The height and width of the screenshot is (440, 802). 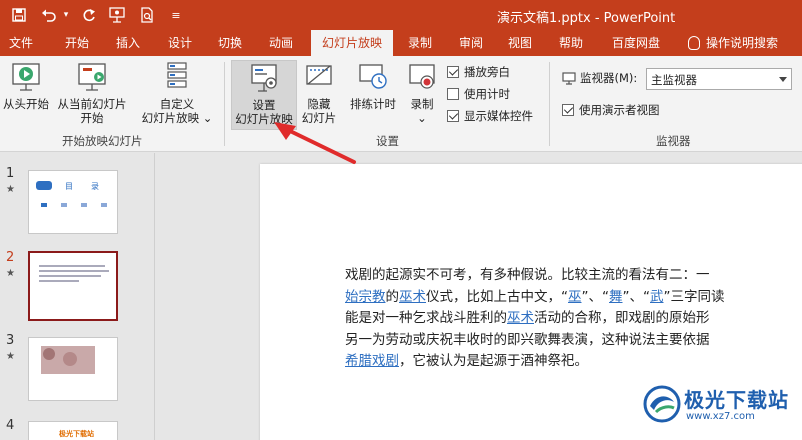 What do you see at coordinates (69, 186) in the screenshot?
I see `thumb-title-left: 目` at bounding box center [69, 186].